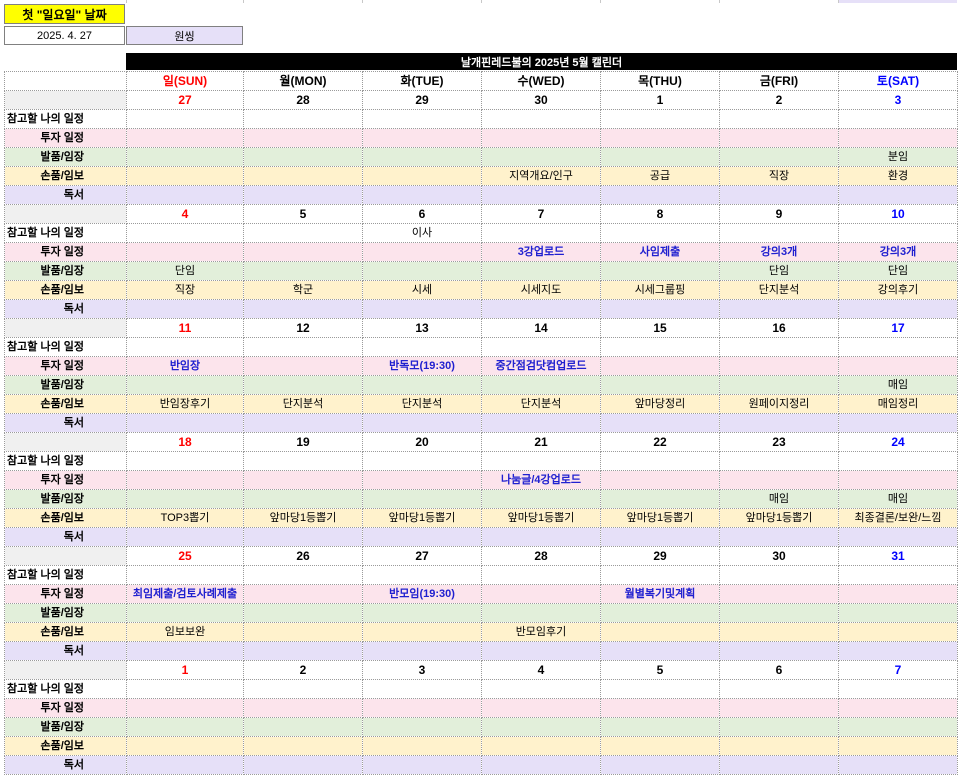  I want to click on field-visit-cell: 단임, so click(779, 271).